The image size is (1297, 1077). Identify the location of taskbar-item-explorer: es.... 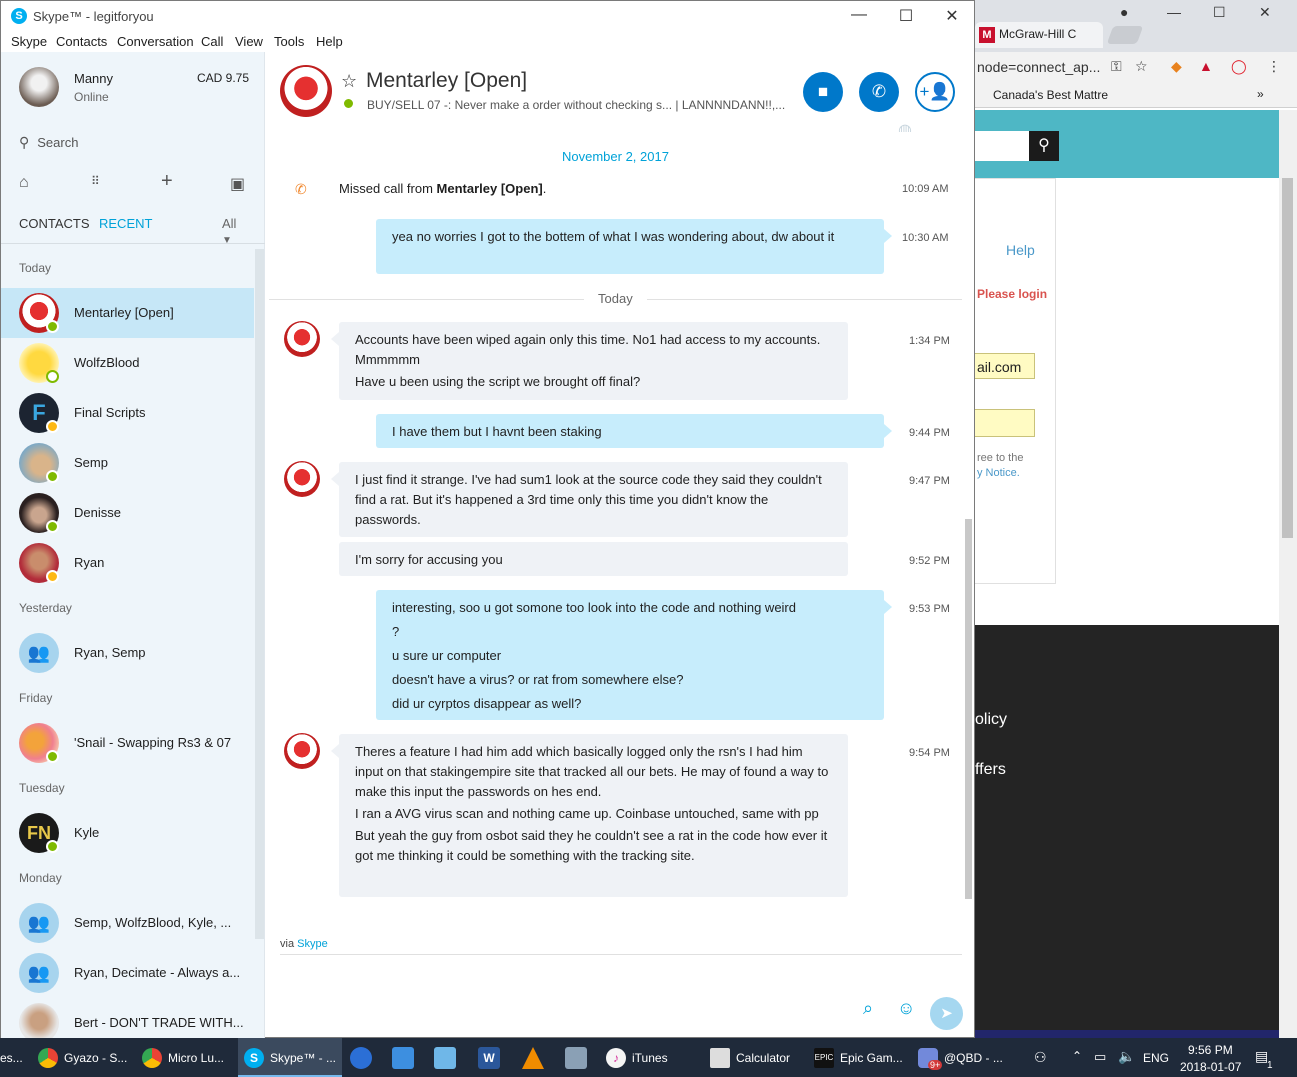
(16, 1057).